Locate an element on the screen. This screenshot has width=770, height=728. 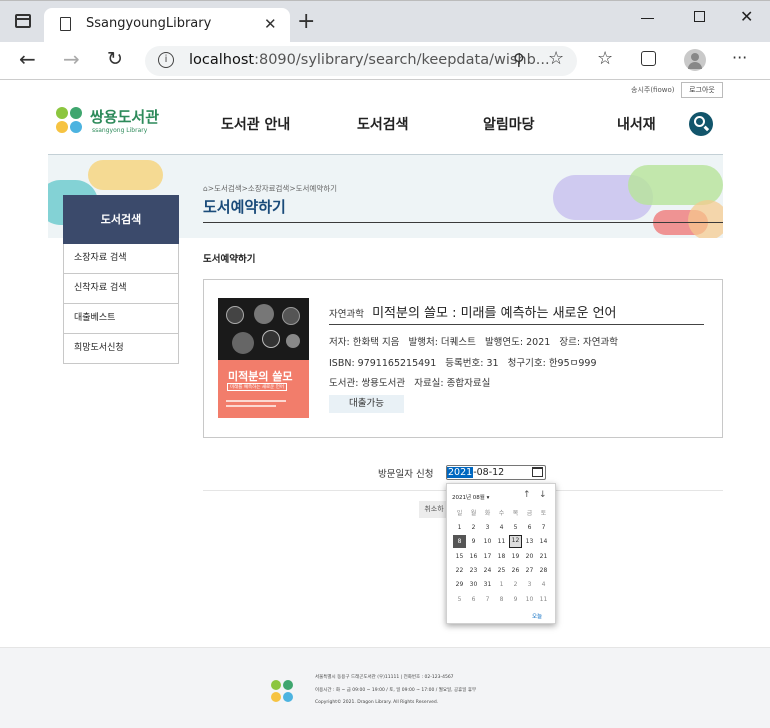
sidebar-icon is located at coordinates (23, 21).